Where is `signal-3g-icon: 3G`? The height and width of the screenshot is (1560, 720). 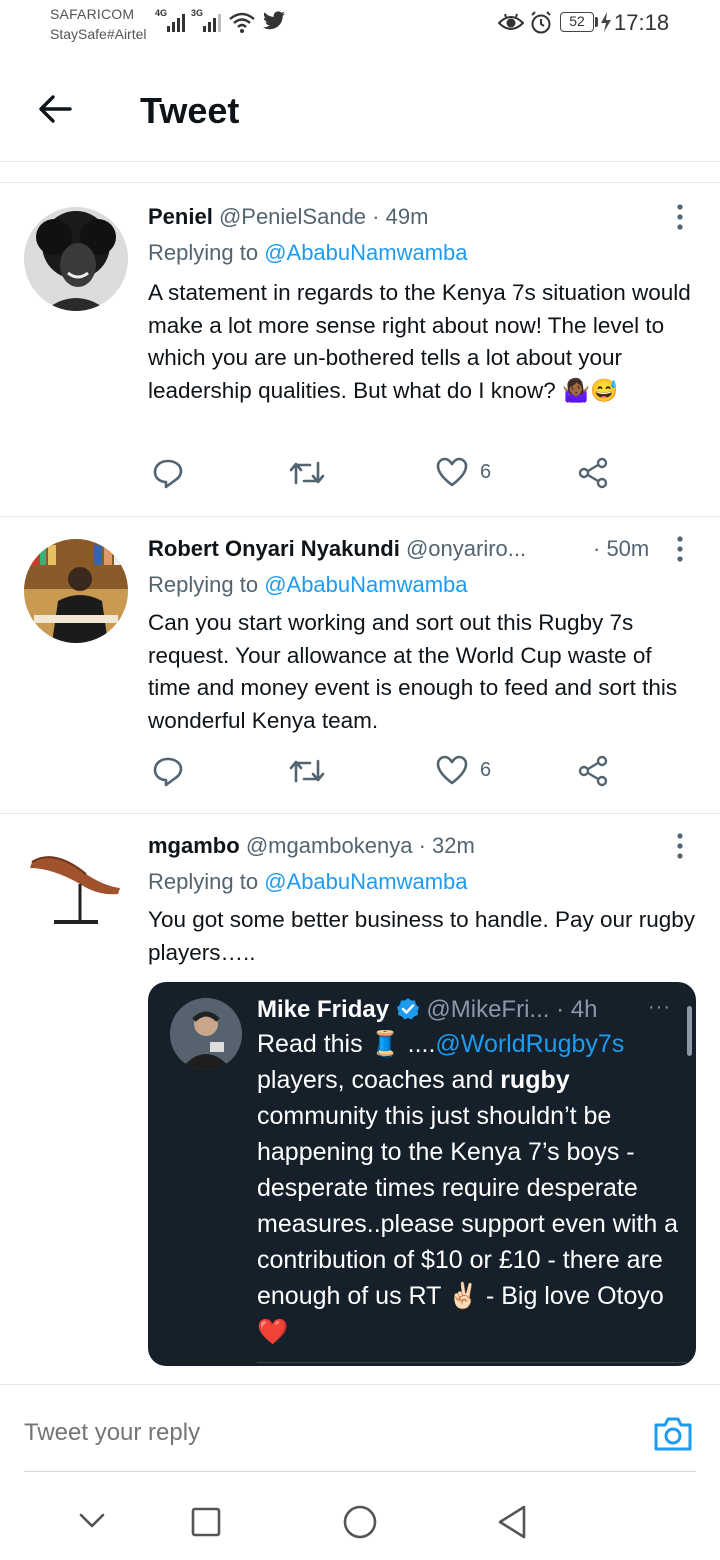 signal-3g-icon: 3G is located at coordinates (206, 20).